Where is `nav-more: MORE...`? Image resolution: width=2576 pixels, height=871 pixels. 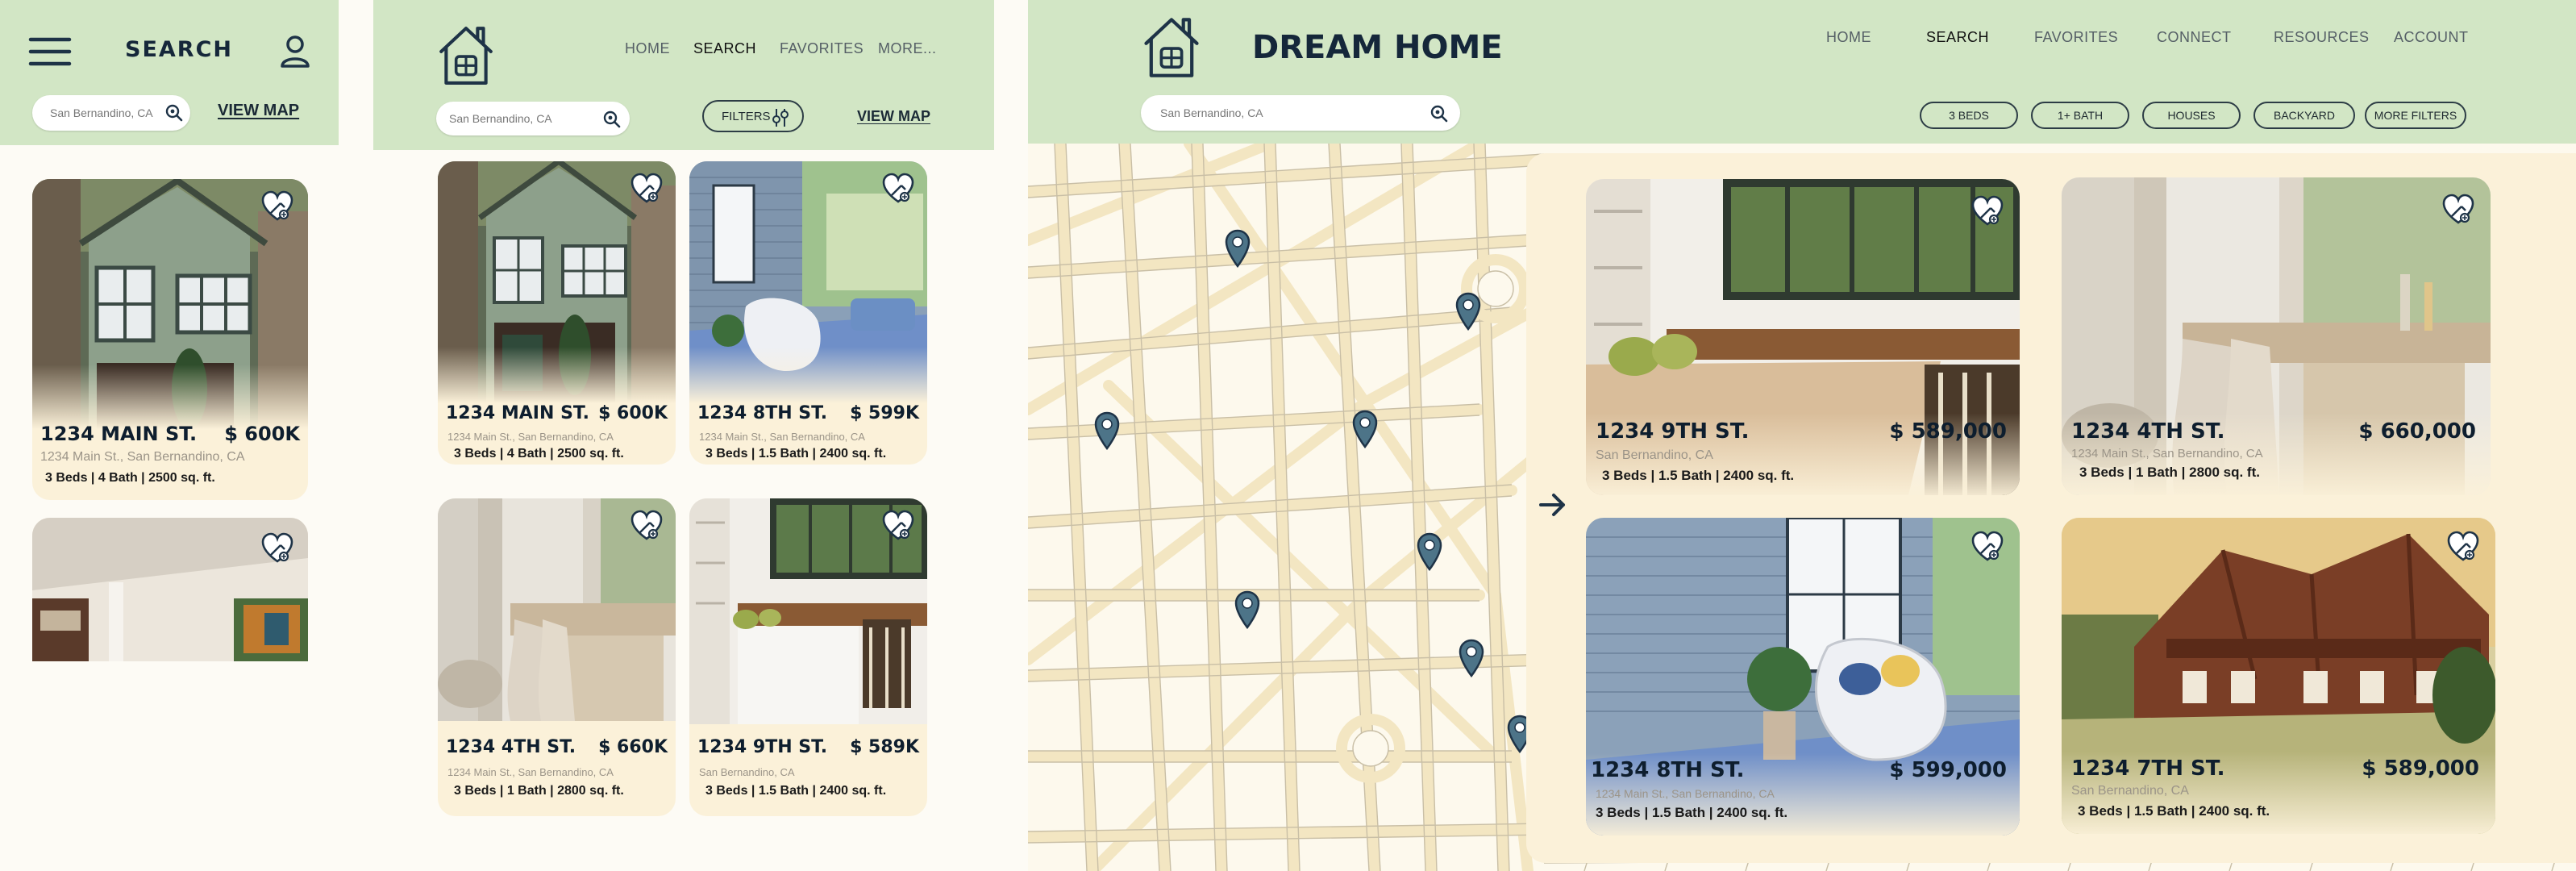
nav-more: MORE... is located at coordinates (908, 48).